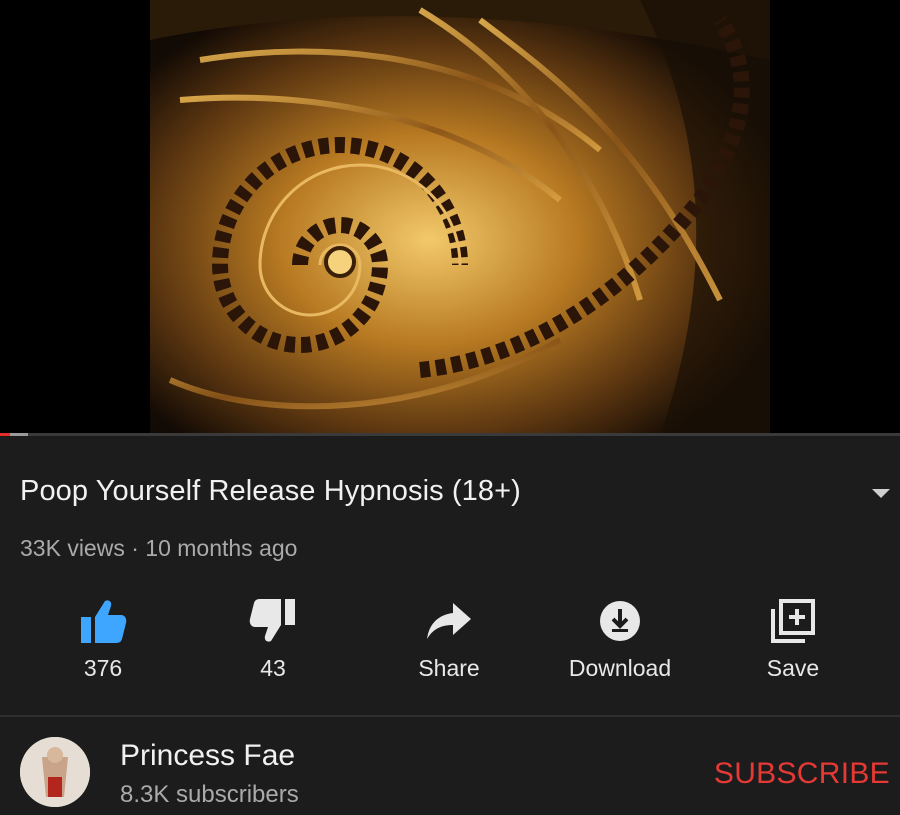  I want to click on view-count: 33K views, so click(72, 548).